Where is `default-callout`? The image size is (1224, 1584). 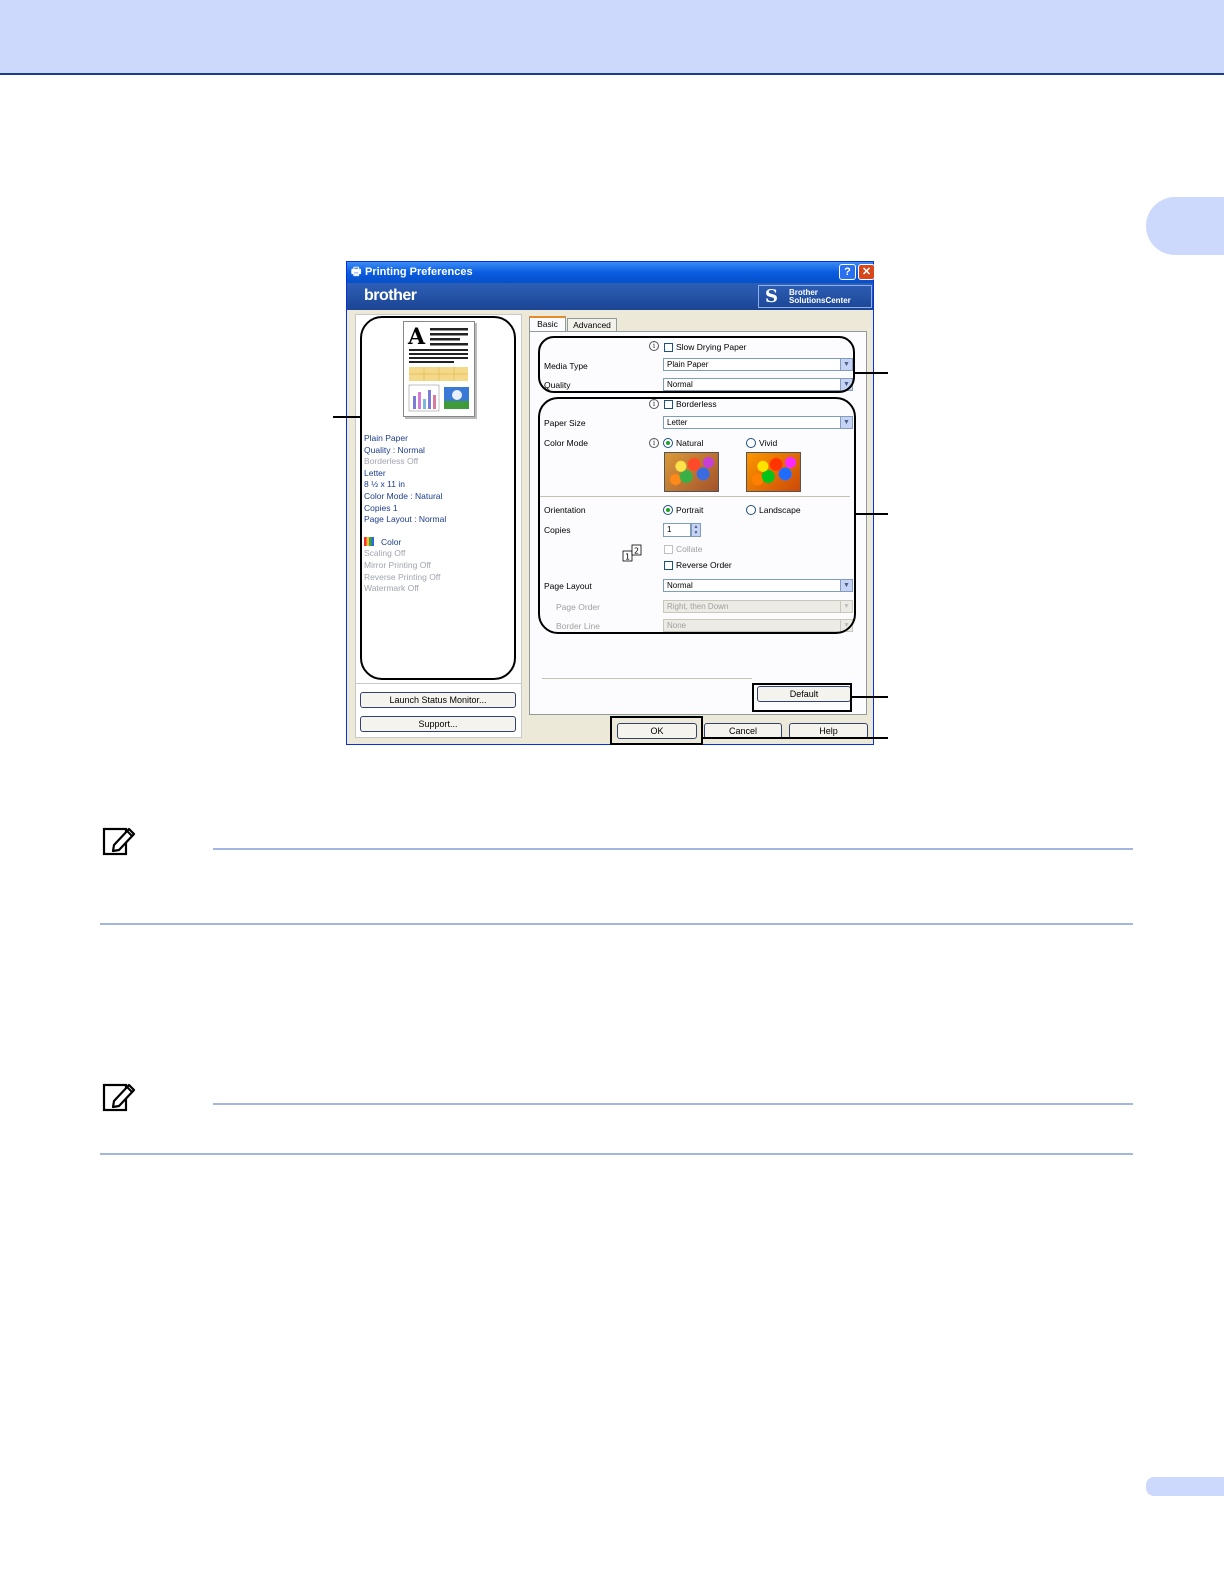 default-callout is located at coordinates (802, 697).